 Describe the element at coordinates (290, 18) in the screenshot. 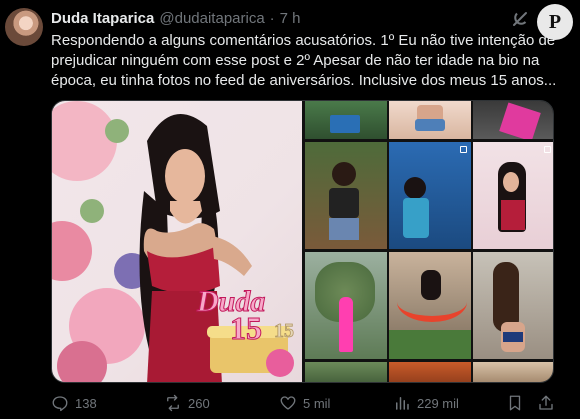

I see `timestamp: 7 h` at that location.